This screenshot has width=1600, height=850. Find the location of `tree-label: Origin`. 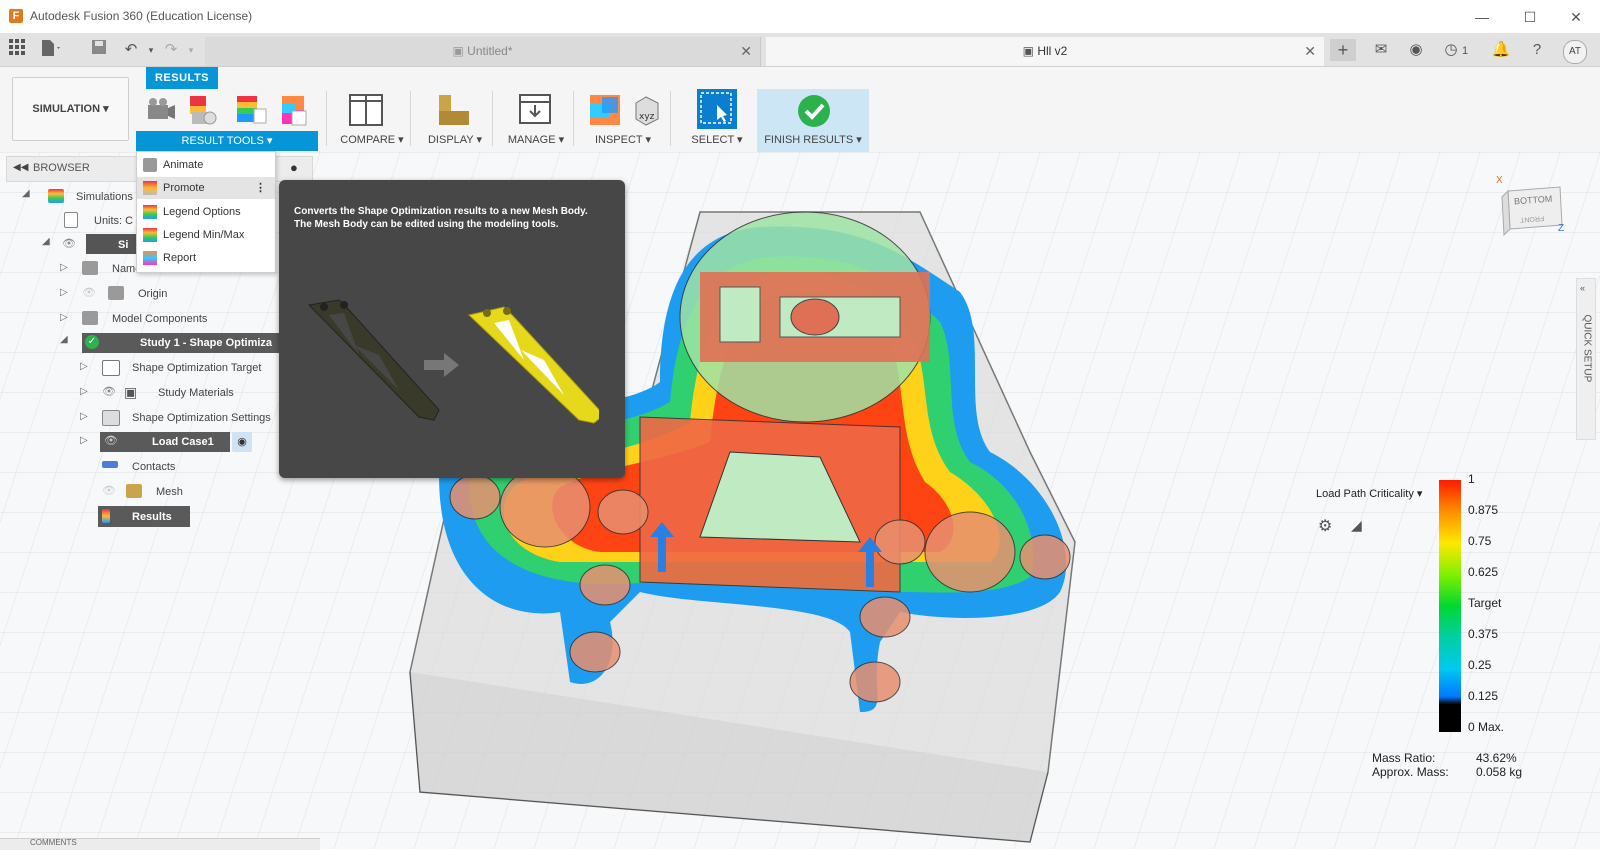

tree-label: Origin is located at coordinates (153, 294).